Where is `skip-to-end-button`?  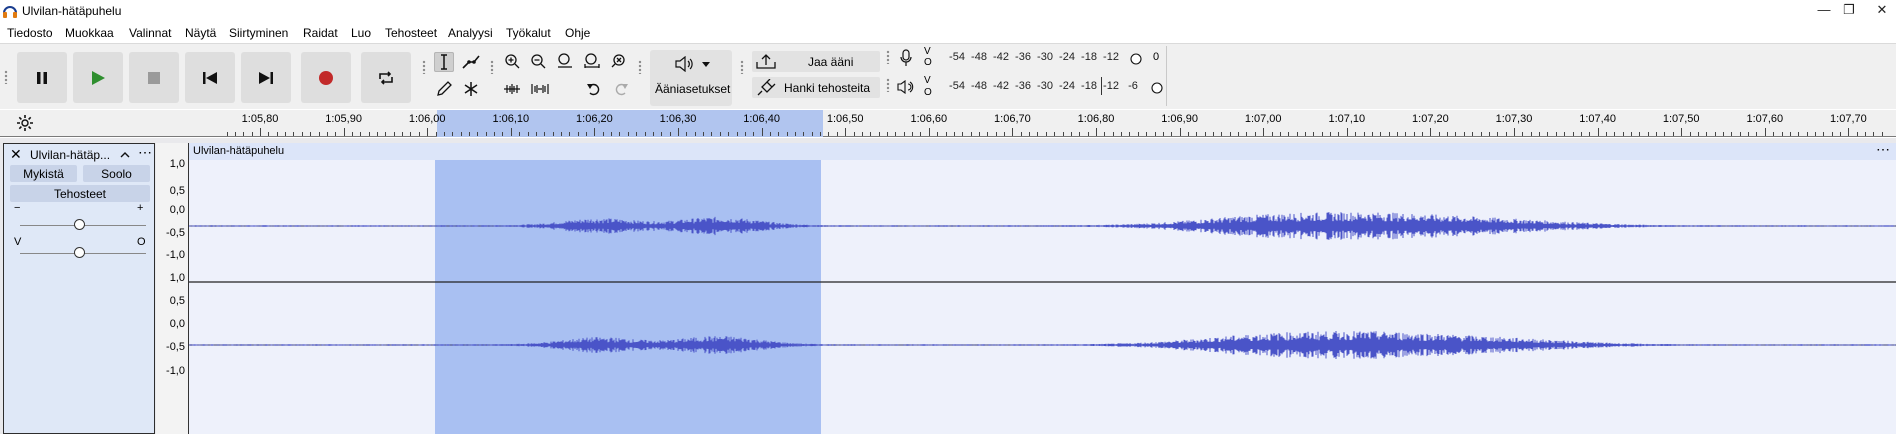 skip-to-end-button is located at coordinates (266, 77).